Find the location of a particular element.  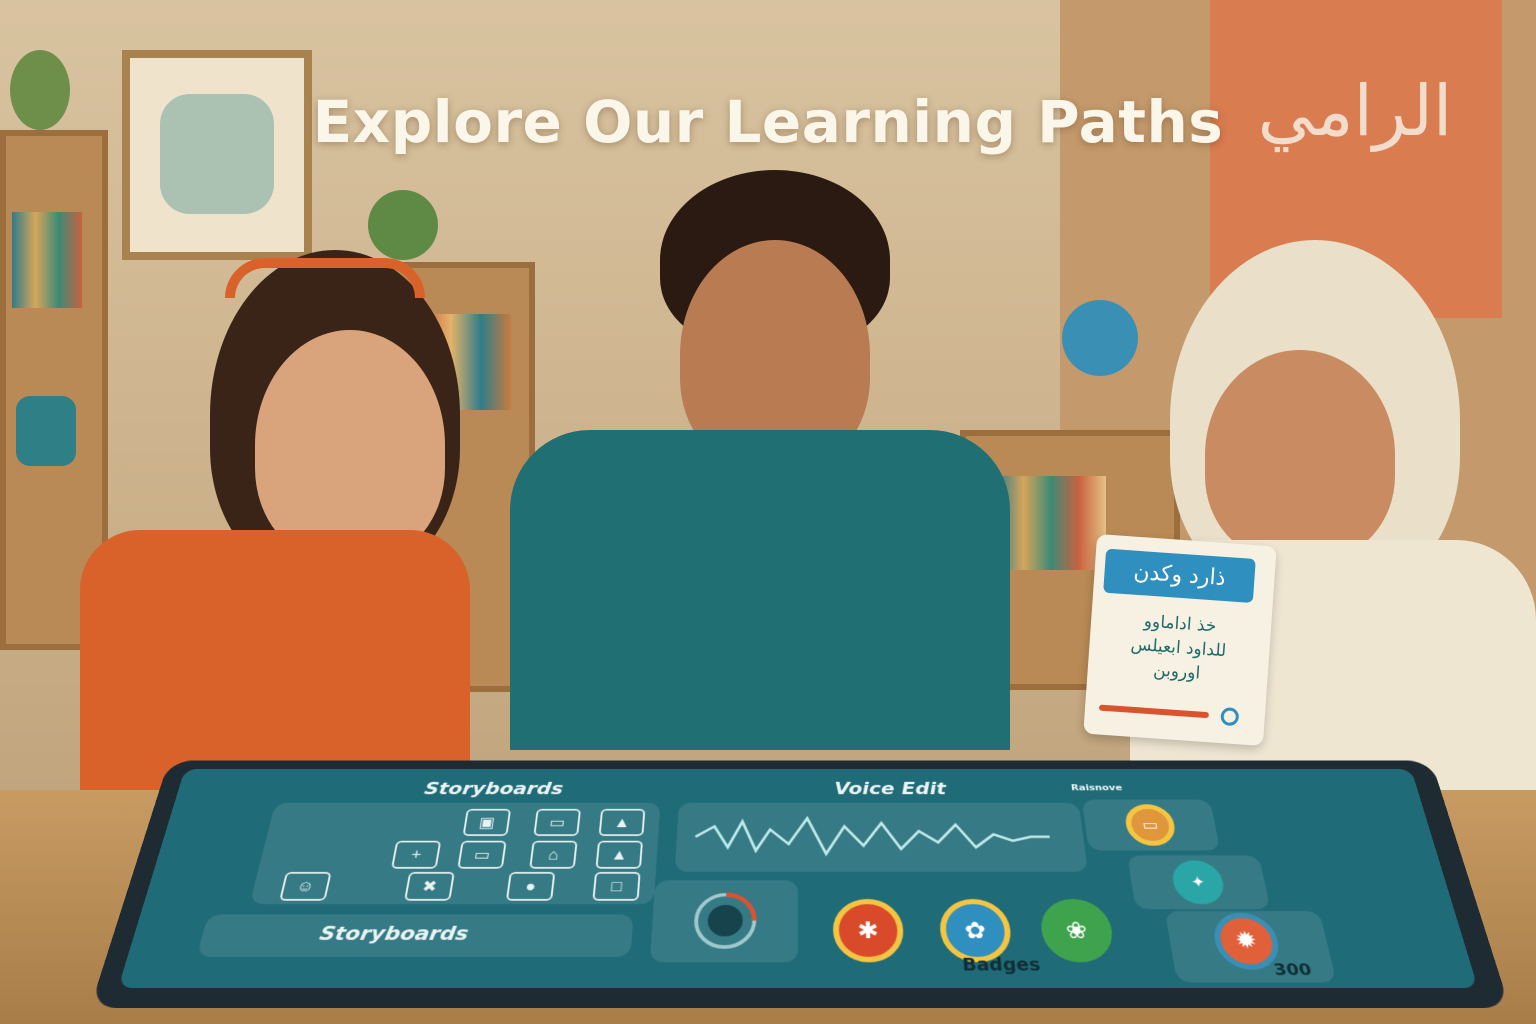

puzzle-icon: ✦ is located at coordinates (1198, 882).